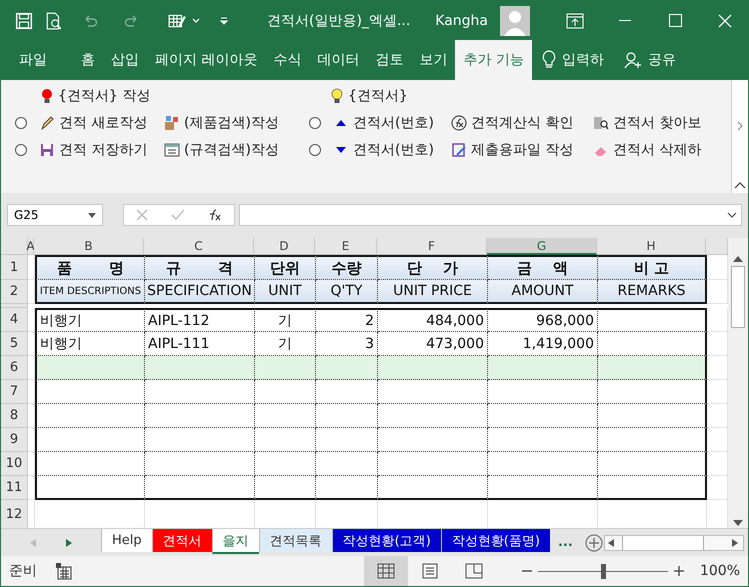 This screenshot has height=587, width=749. What do you see at coordinates (720, 571) in the screenshot?
I see `zoom-level: 100%` at bounding box center [720, 571].